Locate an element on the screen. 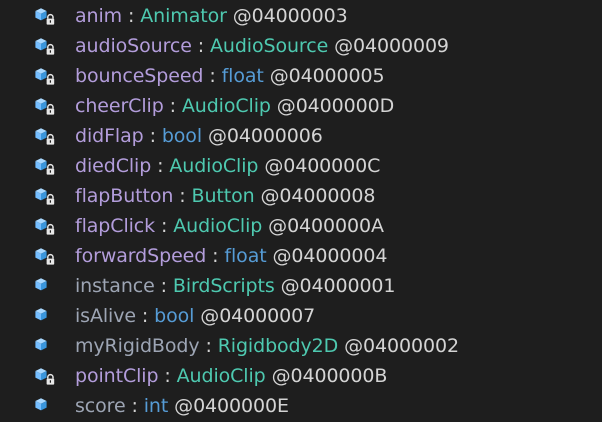 The image size is (602, 422). metadata-token: @04000003 is located at coordinates (287, 16).